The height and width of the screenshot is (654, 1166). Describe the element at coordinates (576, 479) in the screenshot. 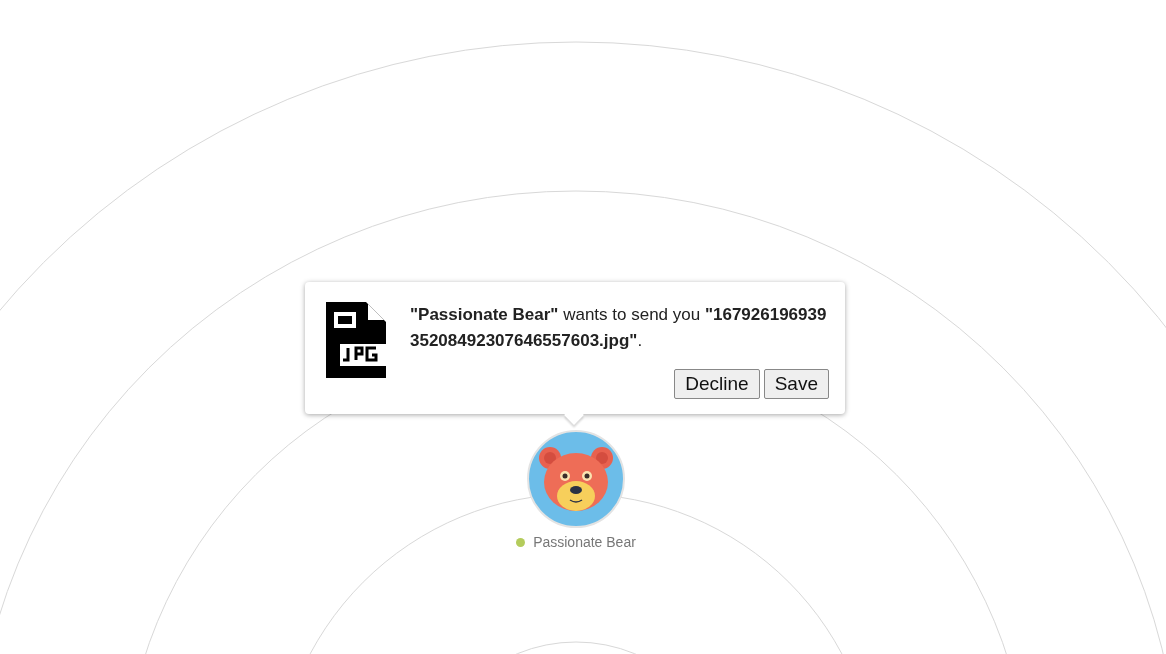

I see `bear-icon` at that location.